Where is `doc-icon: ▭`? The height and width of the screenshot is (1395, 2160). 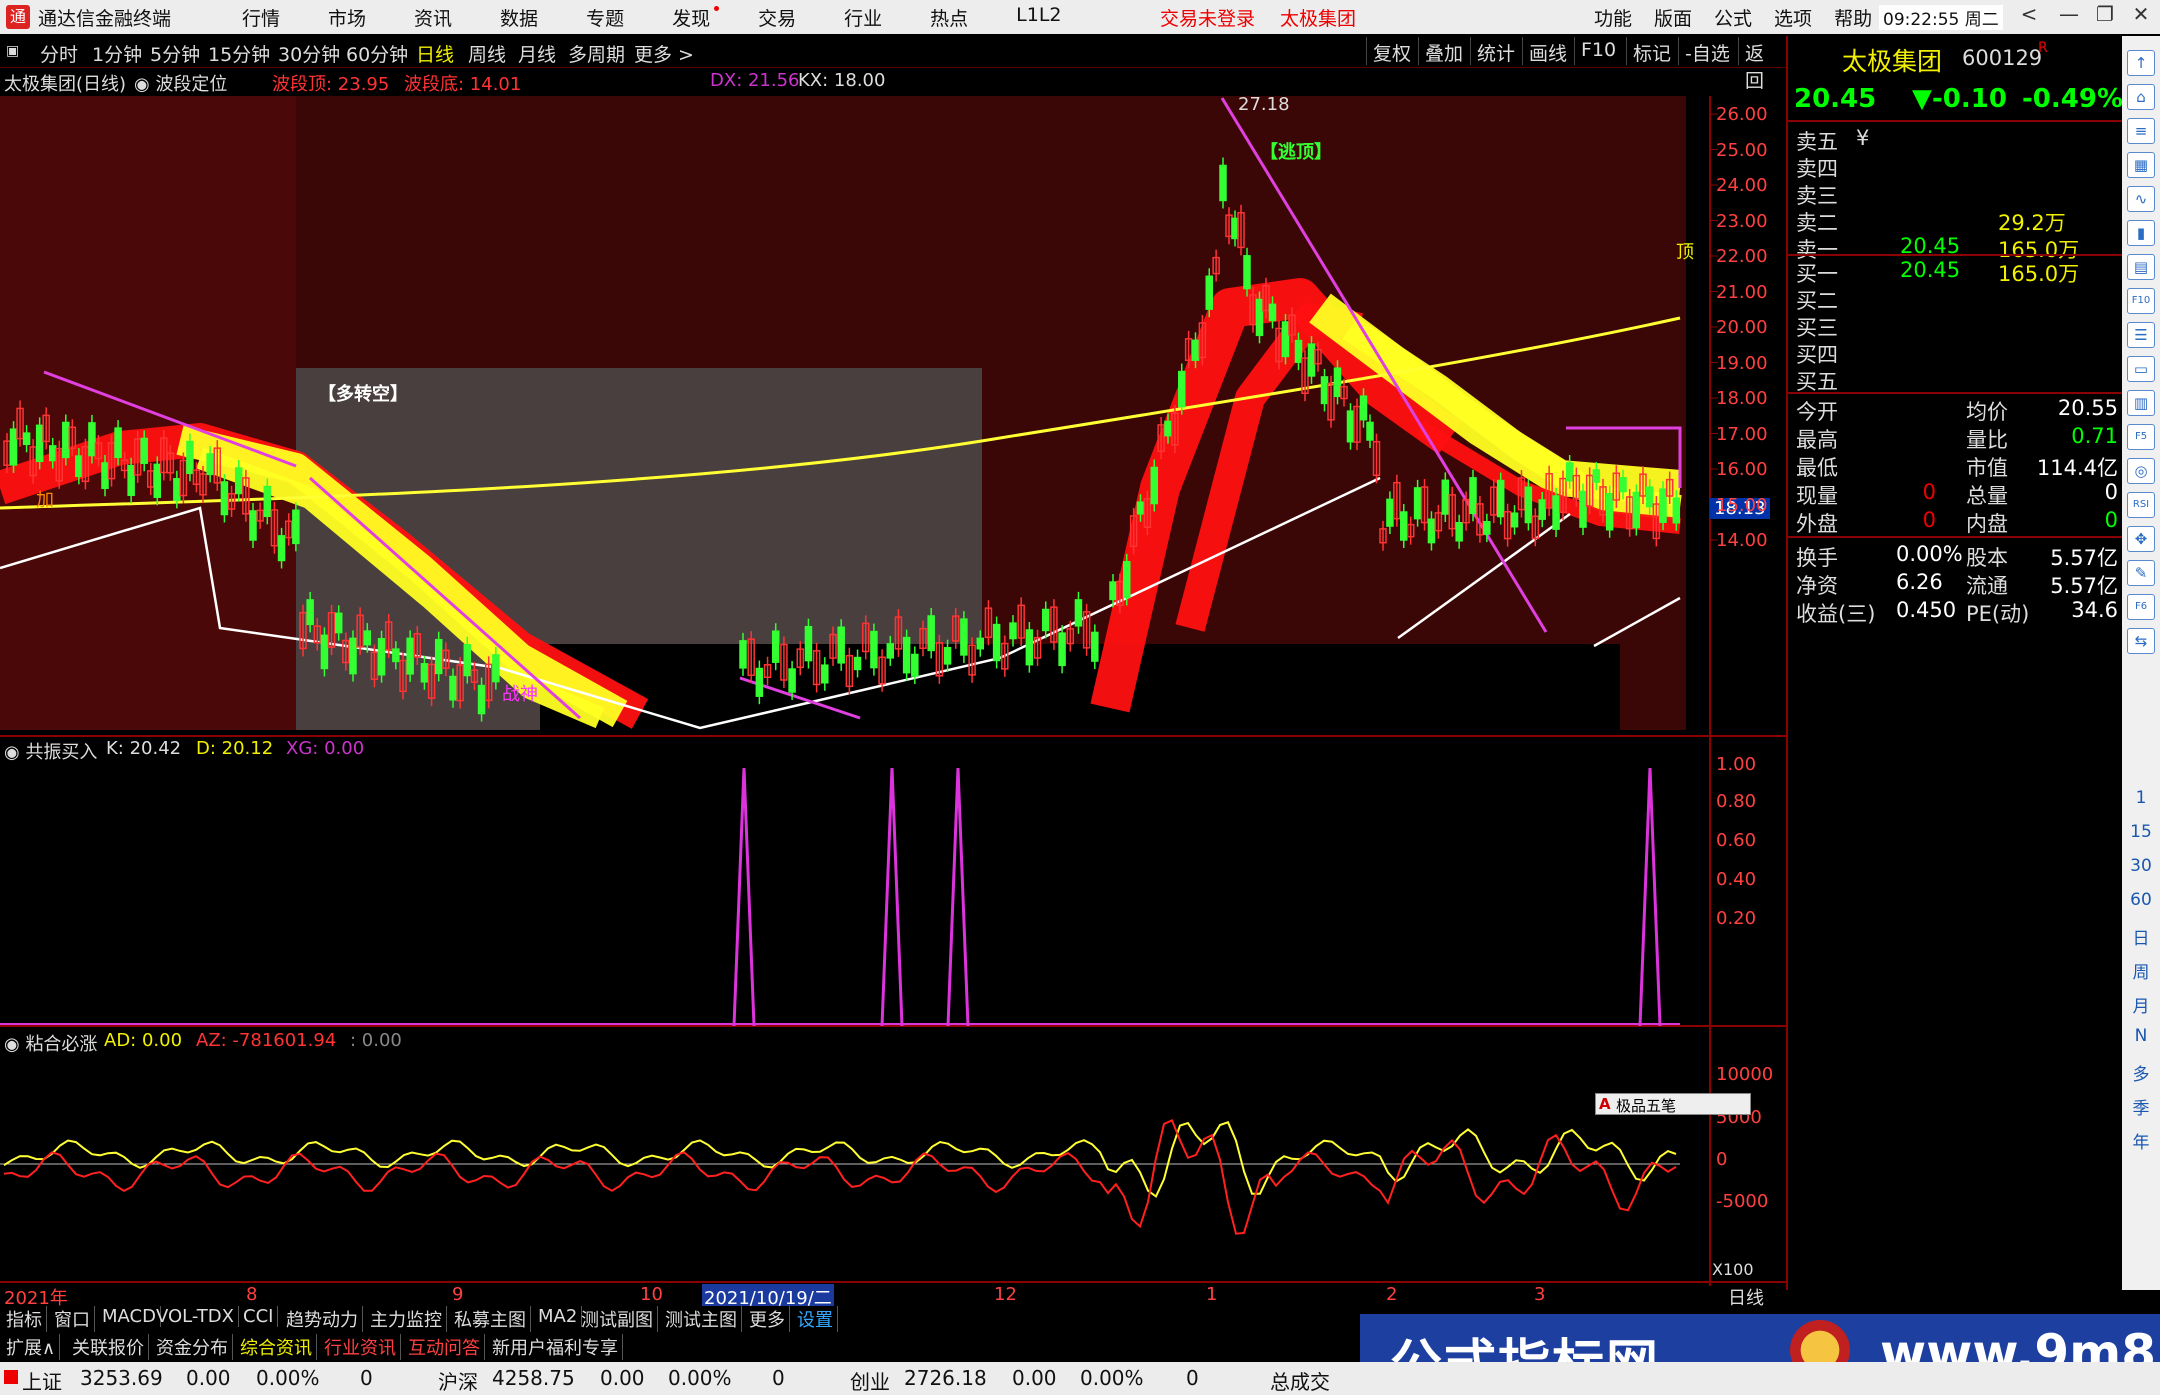
doc-icon: ▭ is located at coordinates (2141, 369).